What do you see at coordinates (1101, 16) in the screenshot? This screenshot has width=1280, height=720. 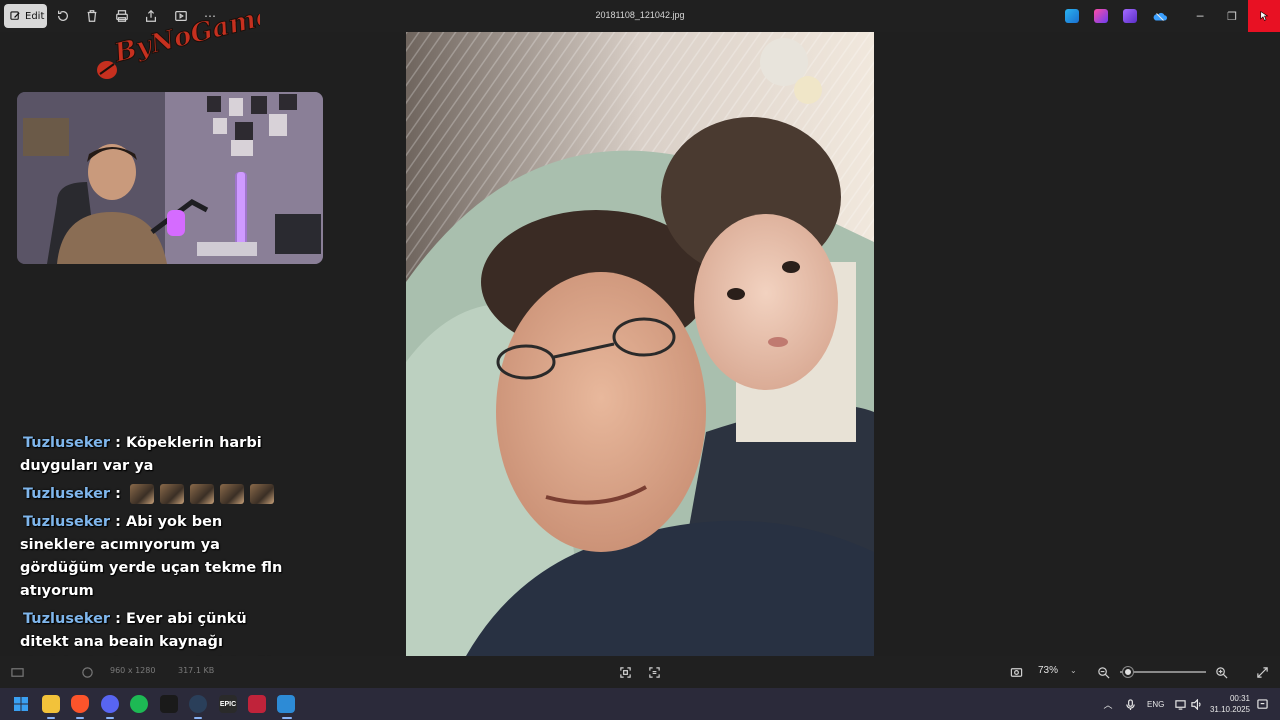 I see `clipchamp-icon` at bounding box center [1101, 16].